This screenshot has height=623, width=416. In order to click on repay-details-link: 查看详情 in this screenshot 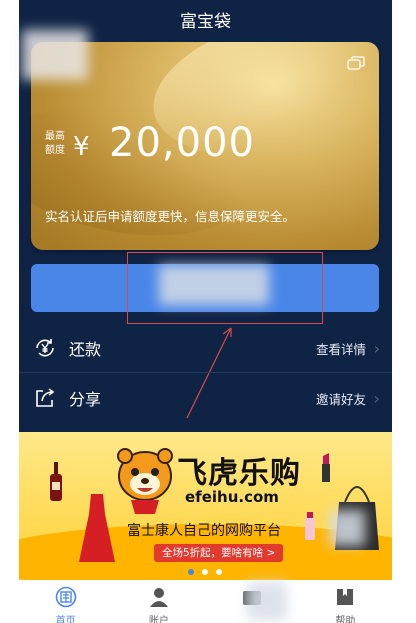, I will do `click(341, 348)`.